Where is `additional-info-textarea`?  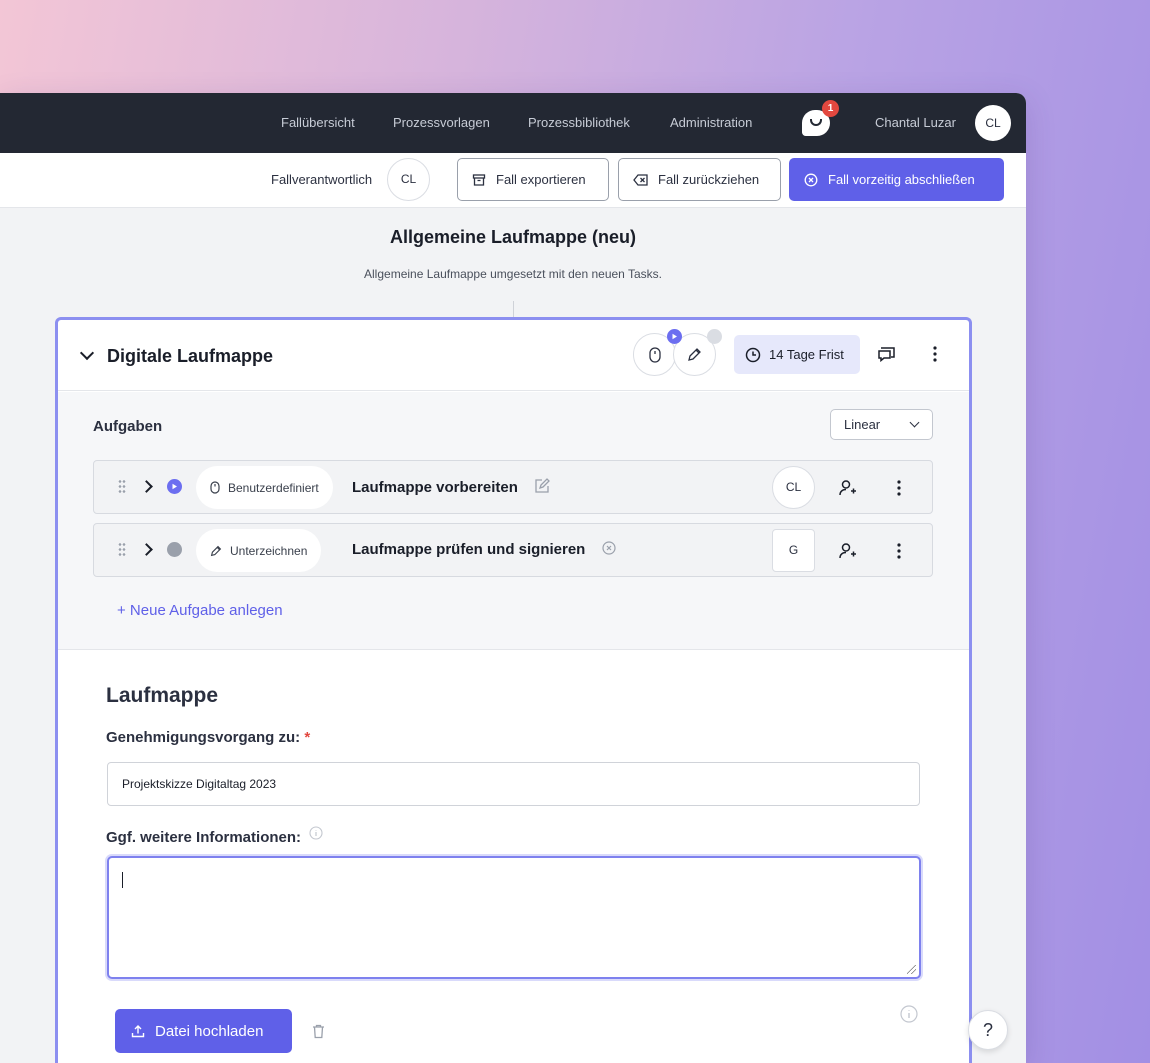
additional-info-textarea is located at coordinates (514, 917).